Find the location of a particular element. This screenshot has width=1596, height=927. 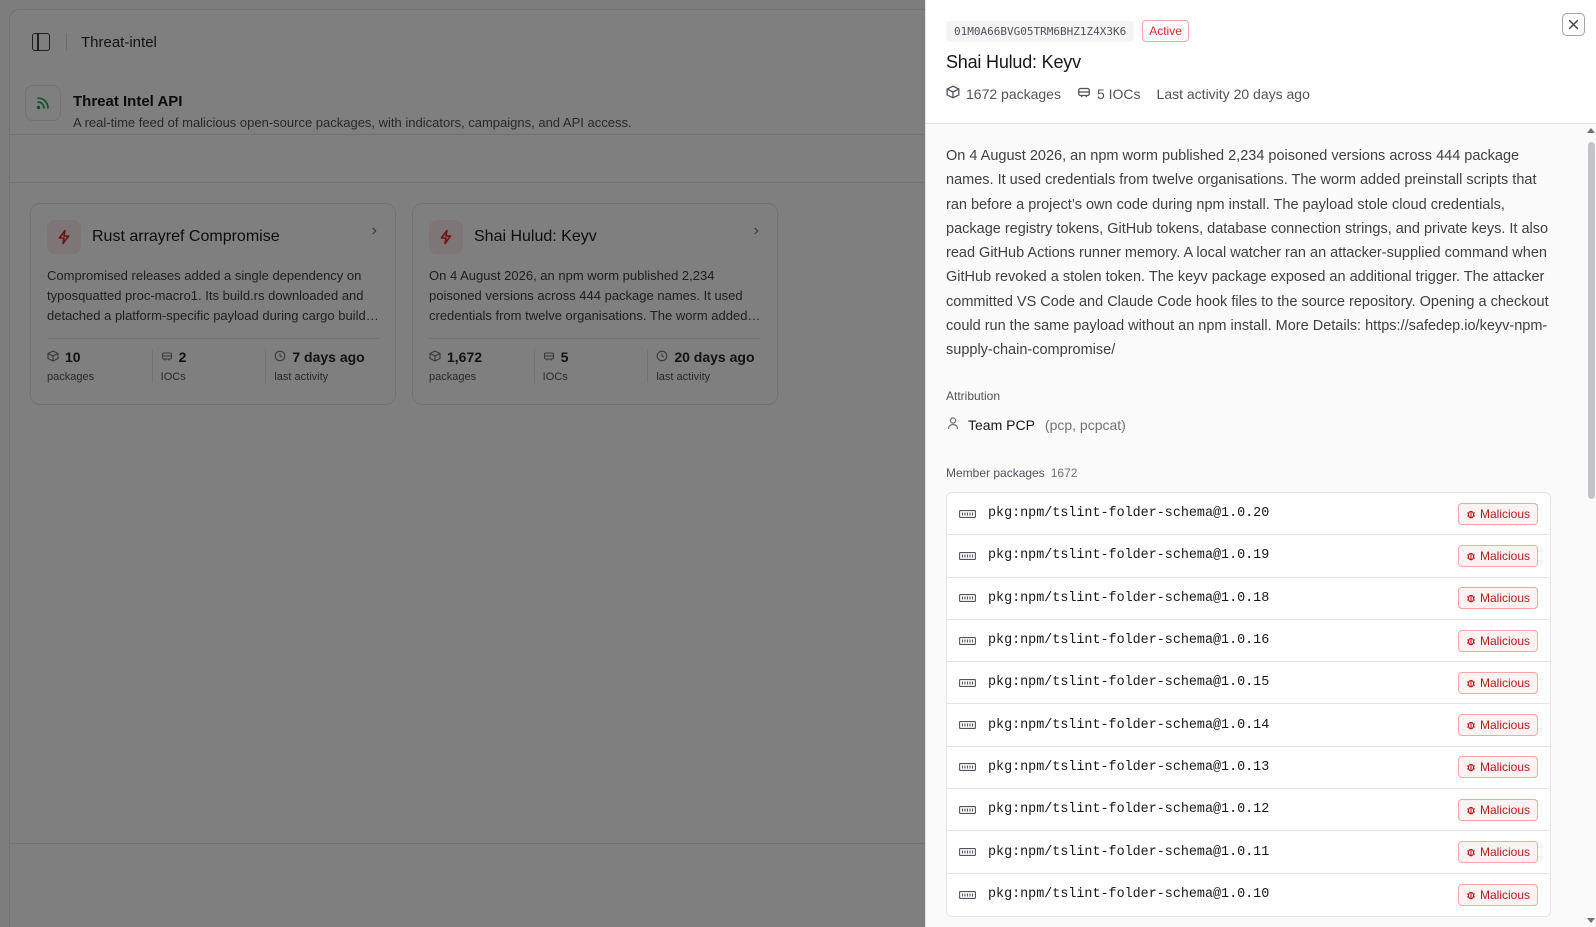

scroll-up-arrow-icon is located at coordinates (1591, 130).